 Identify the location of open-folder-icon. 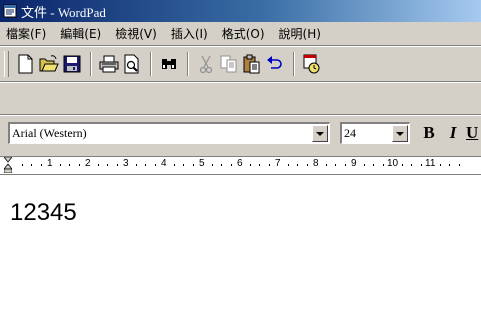
(49, 64).